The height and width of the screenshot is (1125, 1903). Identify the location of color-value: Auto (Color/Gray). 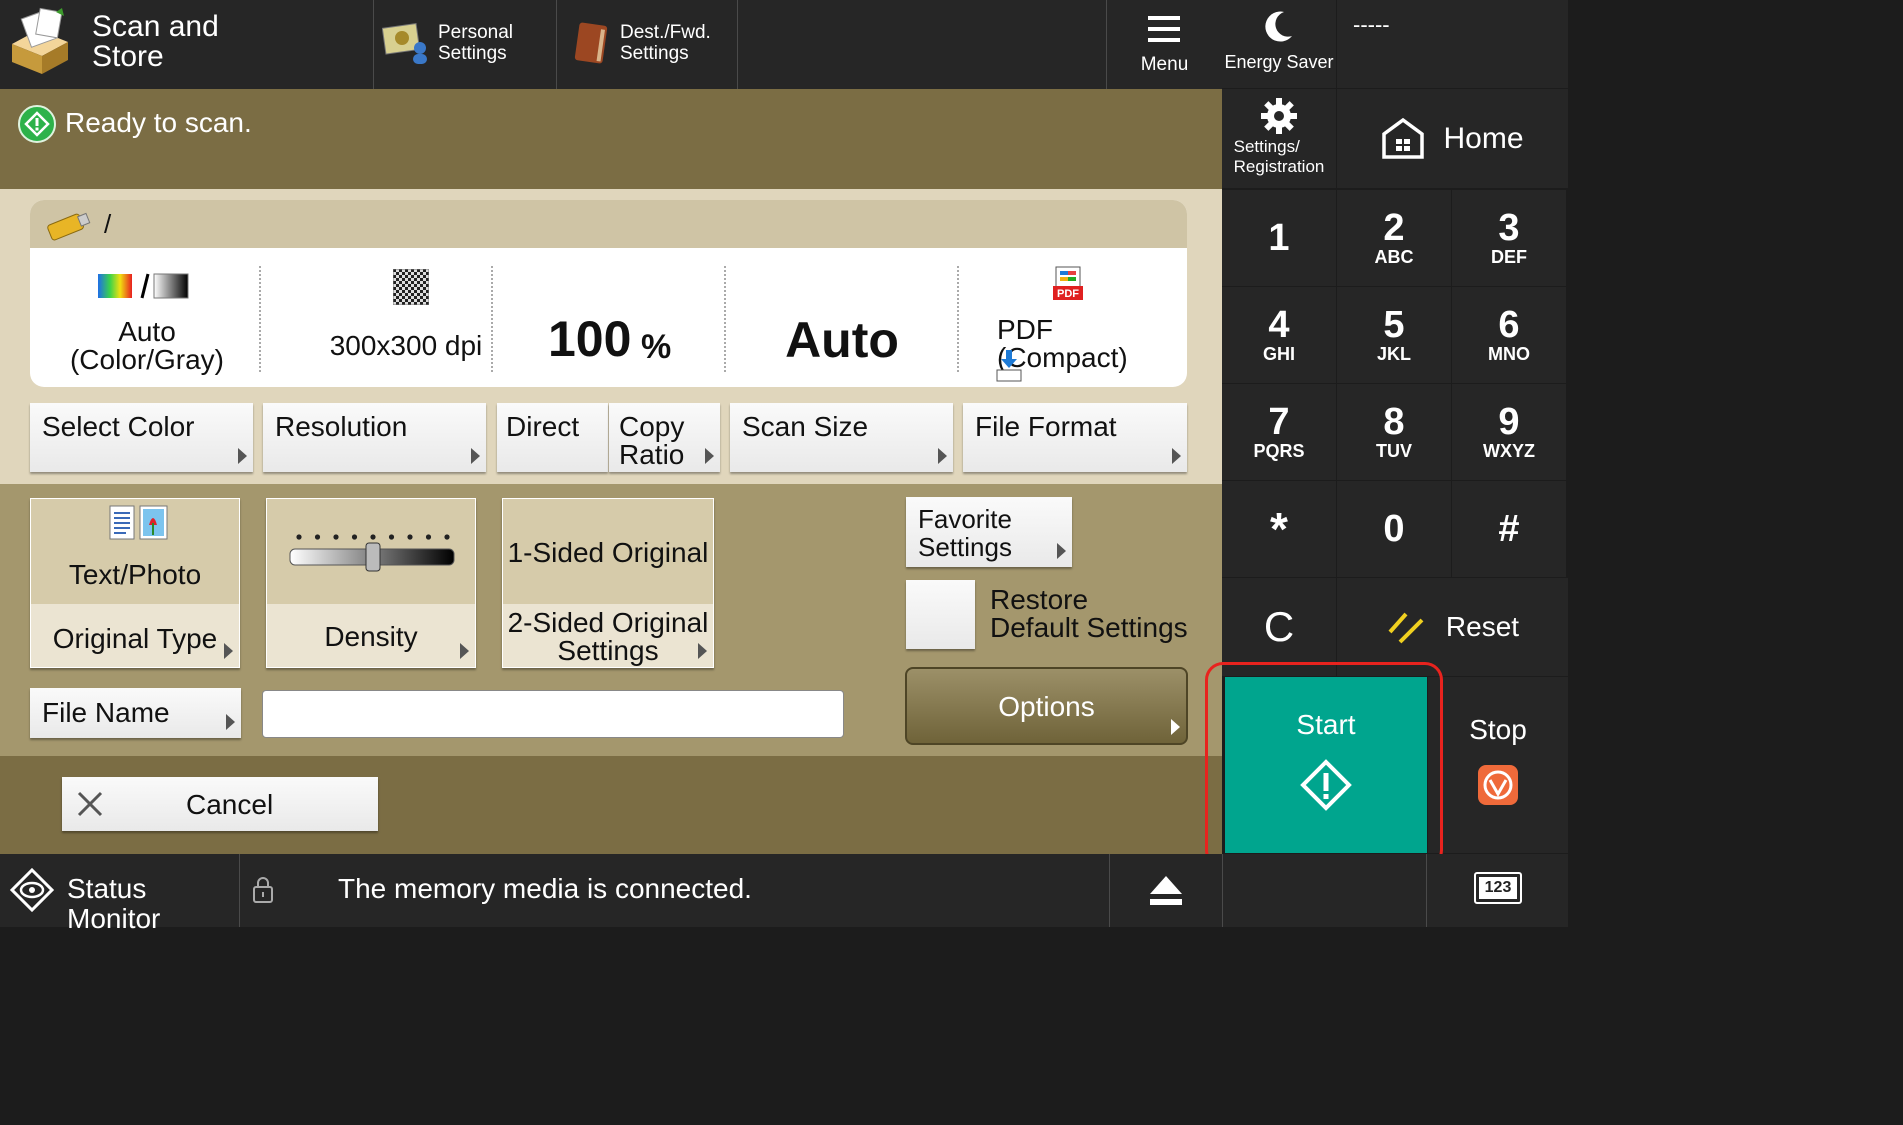
(146, 345).